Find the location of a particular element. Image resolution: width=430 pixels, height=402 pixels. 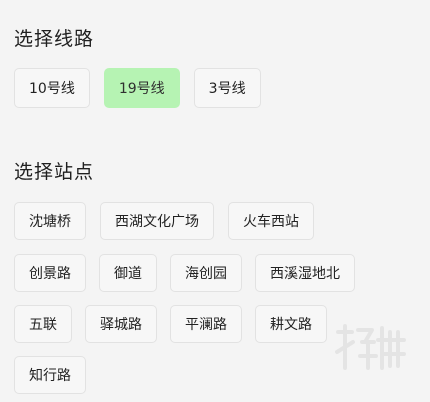

station-chip-shentangqiao: 沈塘桥 is located at coordinates (50, 221).